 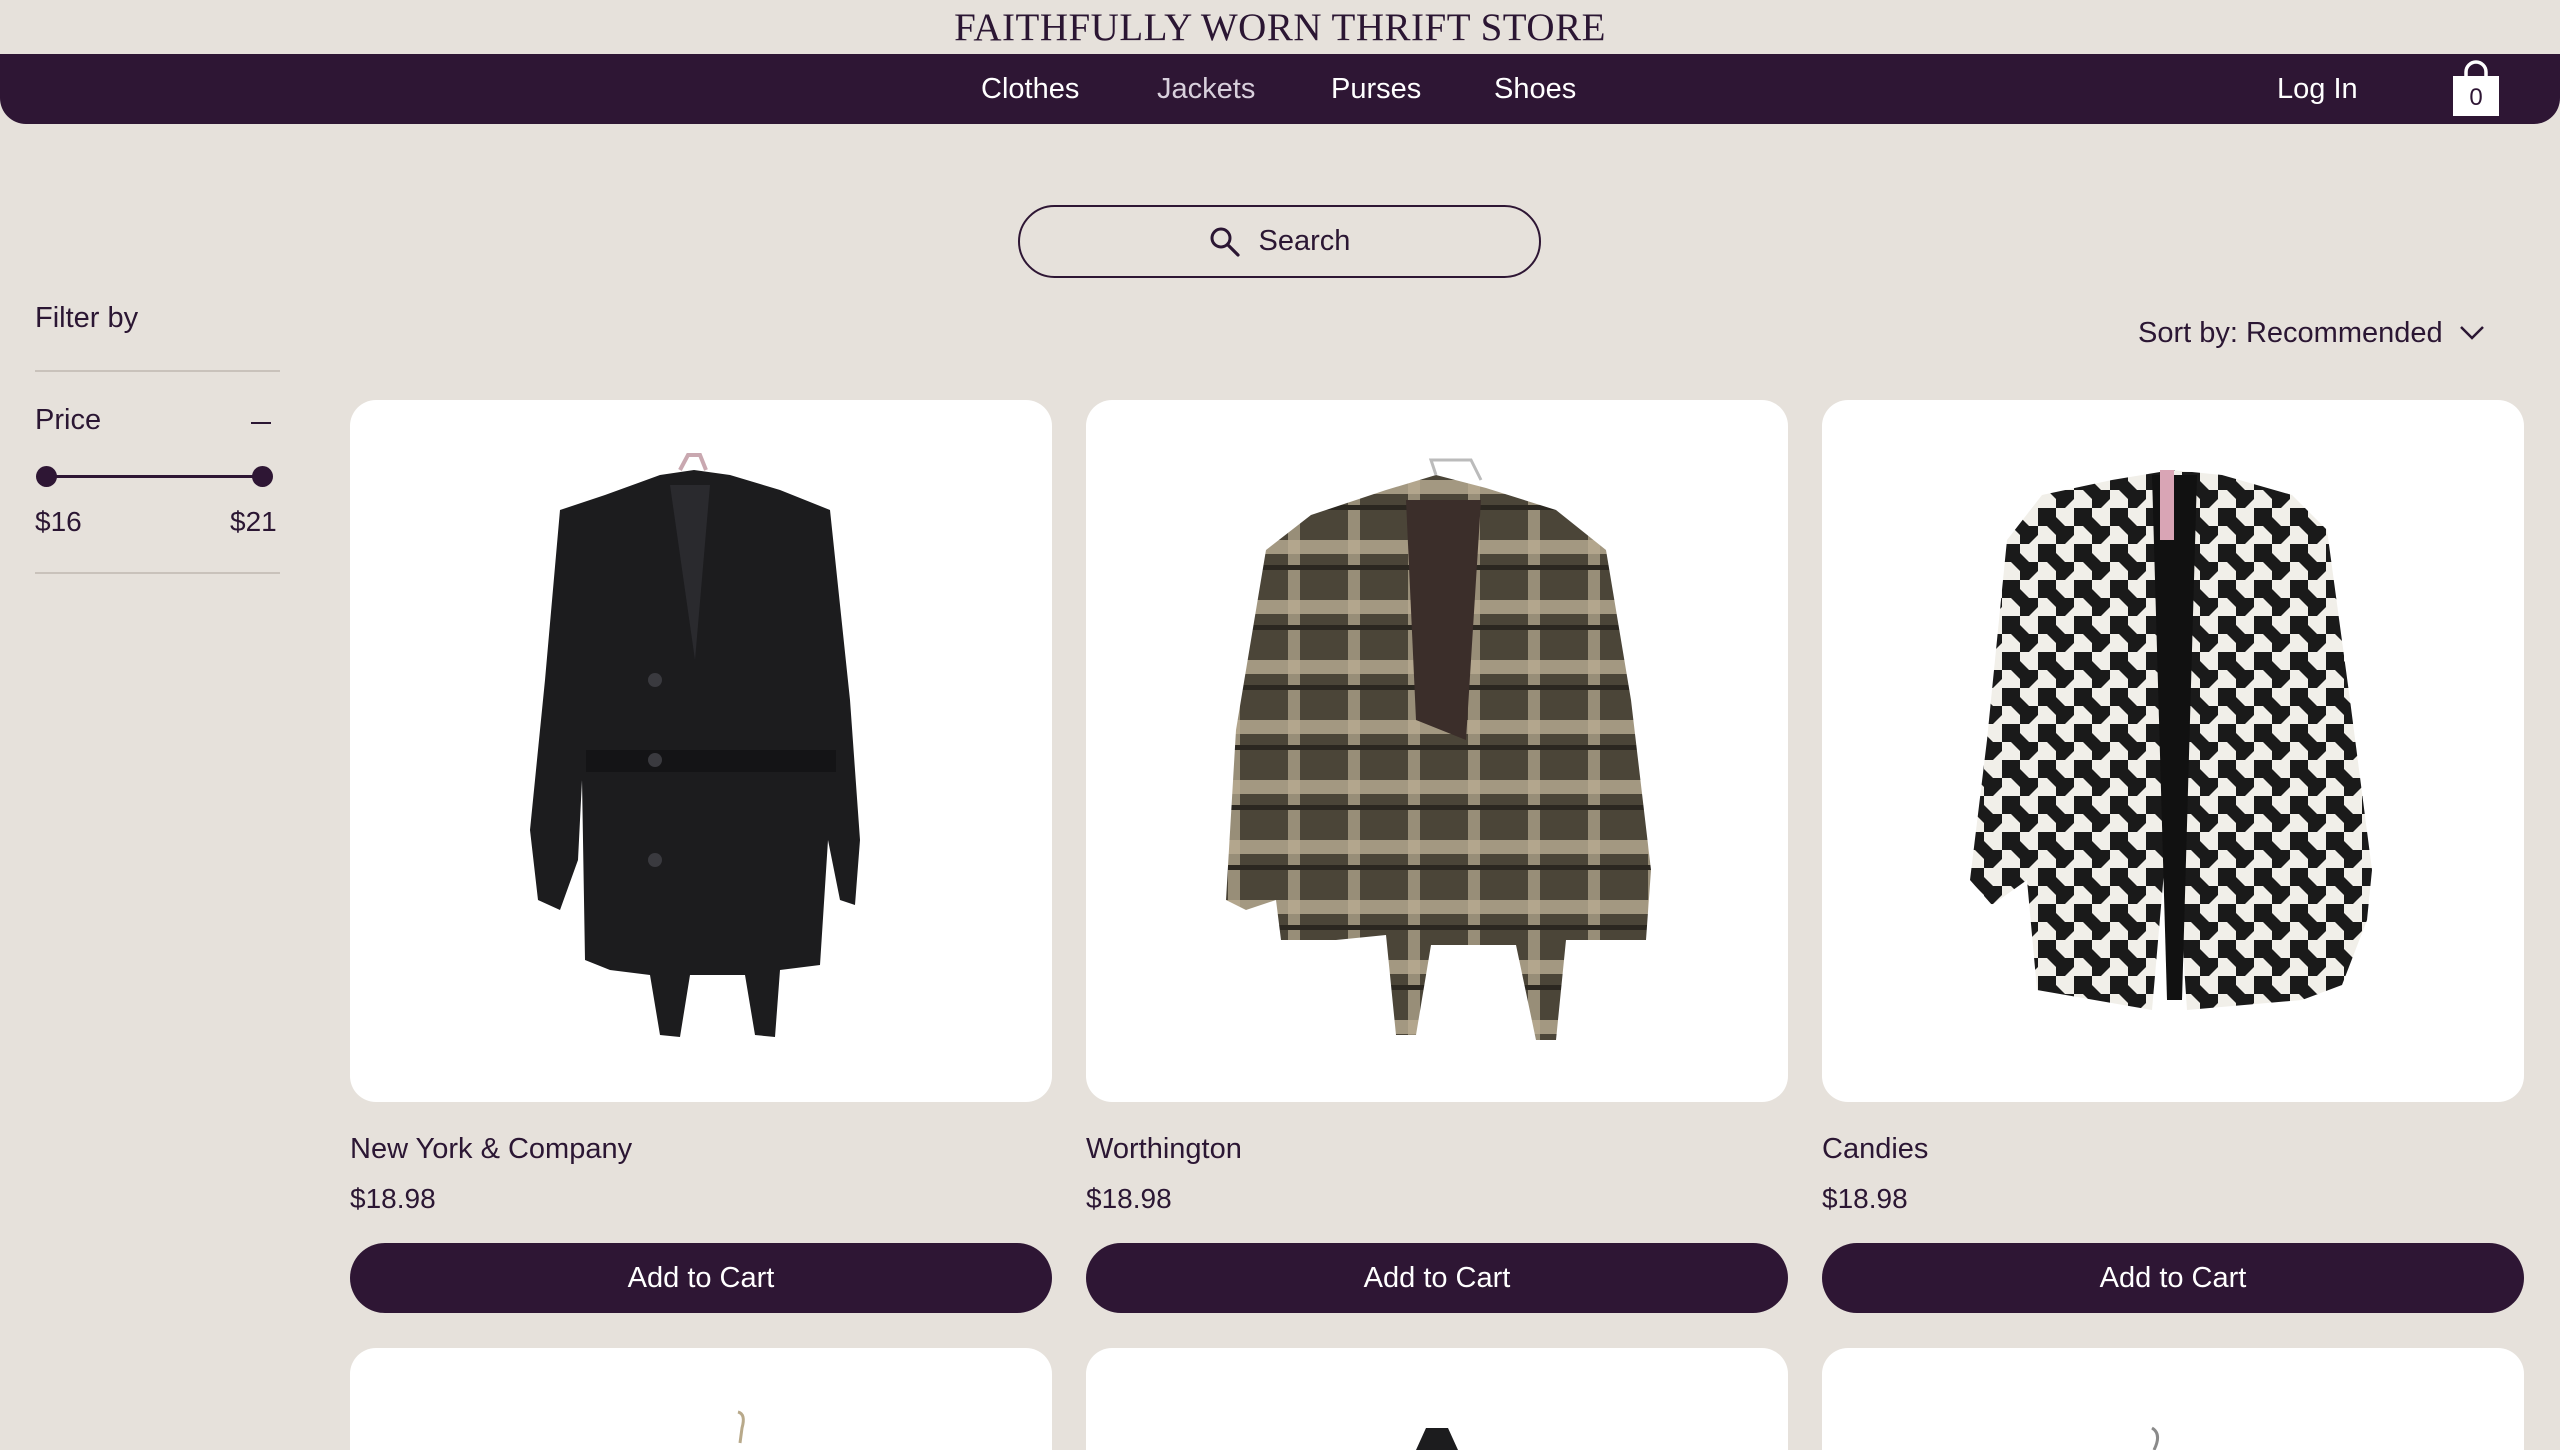 I want to click on product-image-plaid-jacket, so click(x=1437, y=751).